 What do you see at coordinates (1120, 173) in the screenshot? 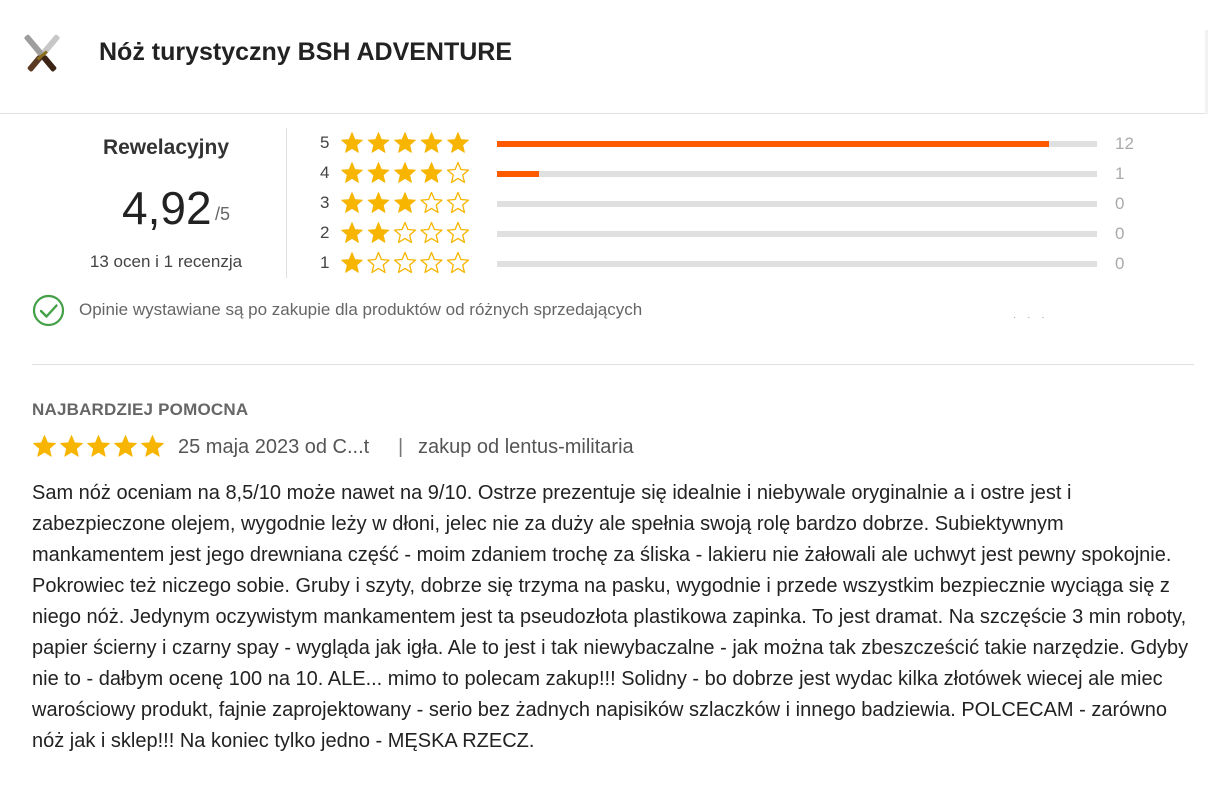
I see `distribution-count: 1` at bounding box center [1120, 173].